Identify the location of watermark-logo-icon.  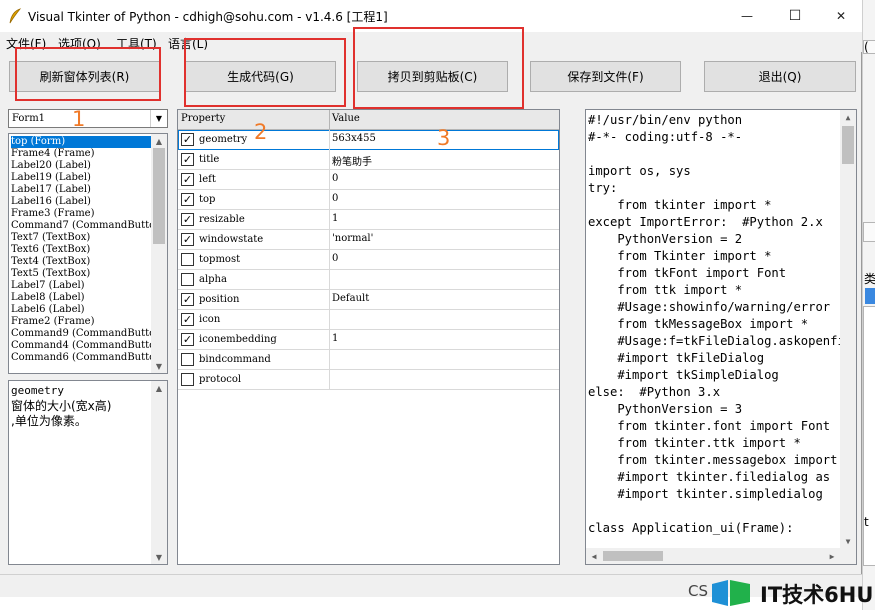
(731, 593).